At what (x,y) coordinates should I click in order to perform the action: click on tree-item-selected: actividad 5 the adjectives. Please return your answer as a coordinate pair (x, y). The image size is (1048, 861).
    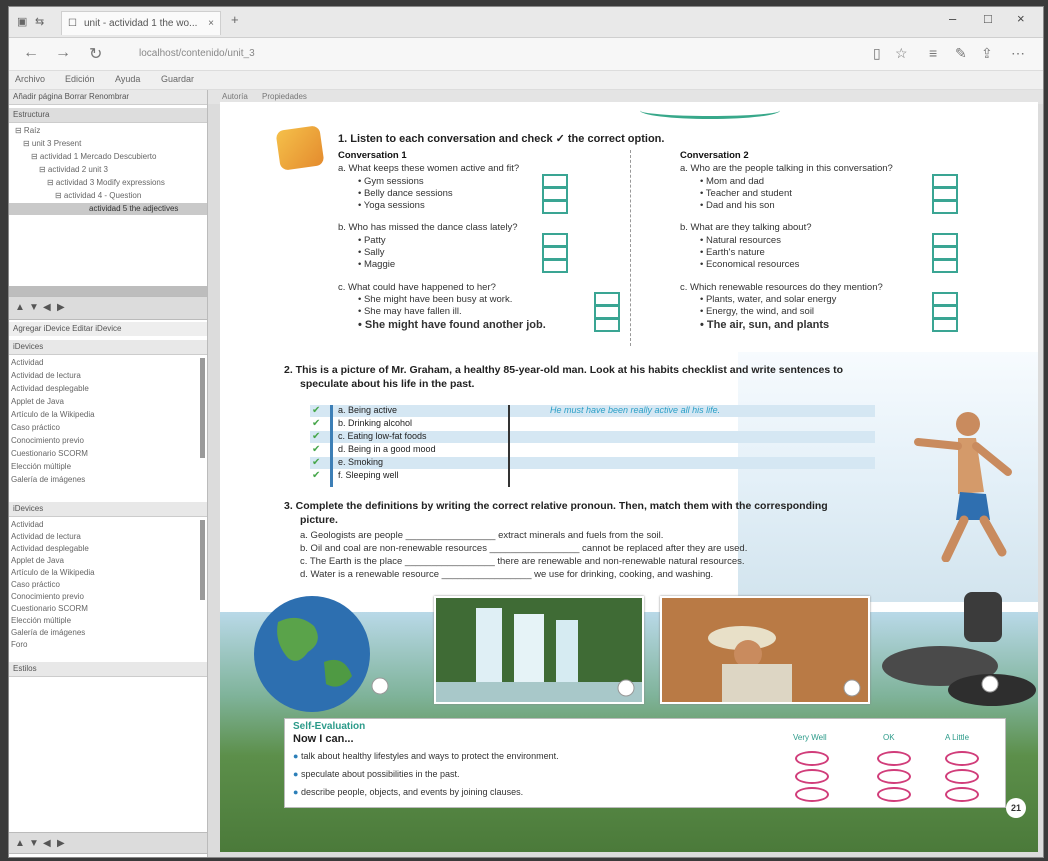
    Looking at the image, I should click on (133, 208).